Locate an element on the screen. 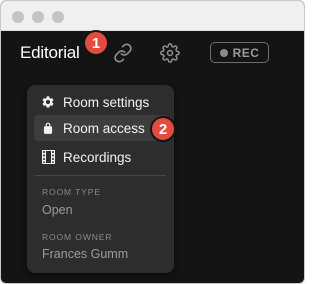 Image resolution: width=320 pixels, height=284 pixels. minimize-window-button is located at coordinates (38, 17).